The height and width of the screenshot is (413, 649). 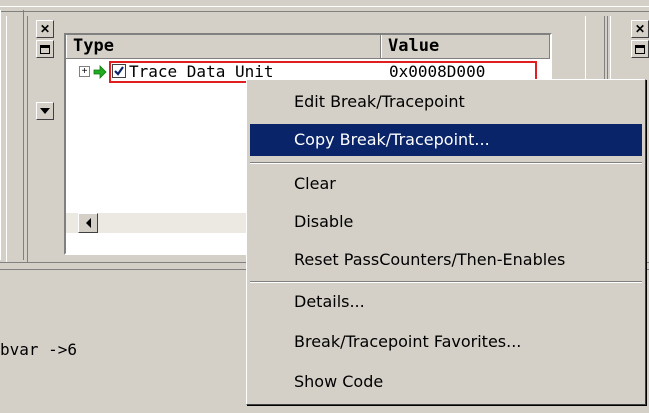 I want to click on right-pane-restore-button, so click(x=640, y=49).